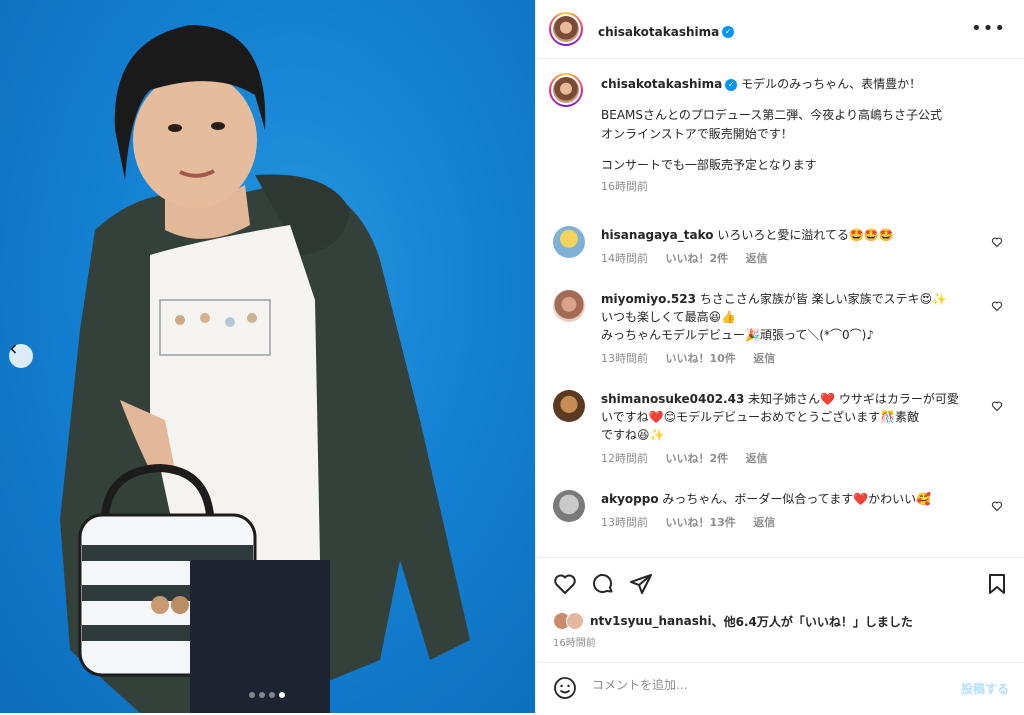 This screenshot has height=715, width=1024. I want to click on comment-meta: 12時間前 いいね！2件 返信, so click(781, 459).